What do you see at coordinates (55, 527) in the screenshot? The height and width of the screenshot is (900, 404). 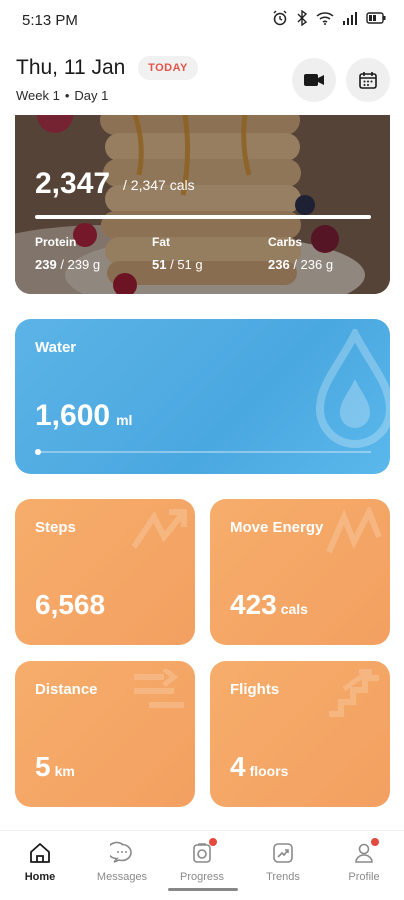 I see `stat-title: Steps` at bounding box center [55, 527].